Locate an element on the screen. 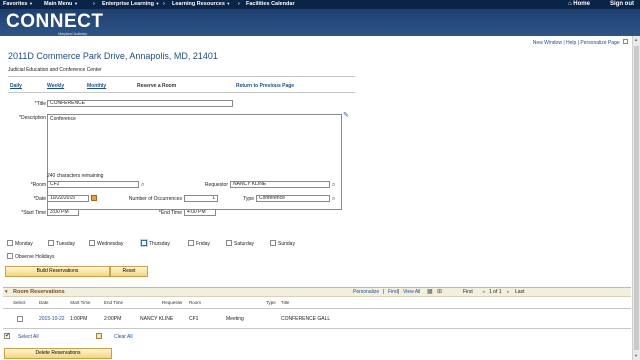 The image size is (640, 360). col-start-time: Start Time is located at coordinates (80, 302).